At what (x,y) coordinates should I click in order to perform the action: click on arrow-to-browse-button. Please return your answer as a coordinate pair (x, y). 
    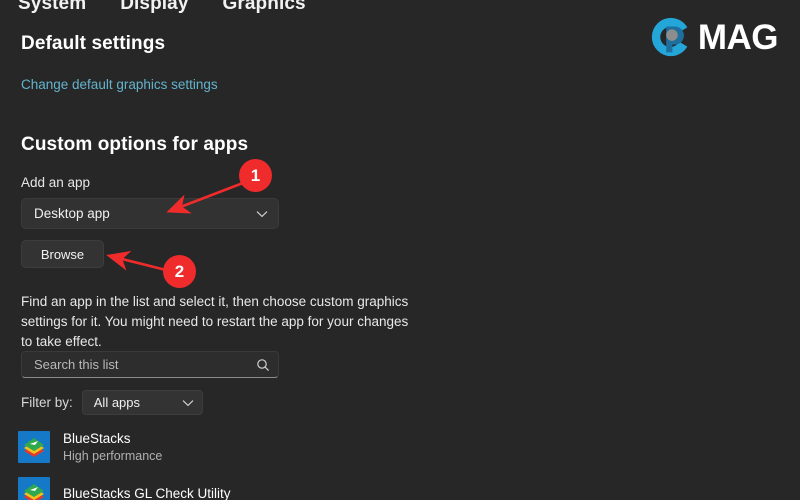
    Looking at the image, I should click on (136, 261).